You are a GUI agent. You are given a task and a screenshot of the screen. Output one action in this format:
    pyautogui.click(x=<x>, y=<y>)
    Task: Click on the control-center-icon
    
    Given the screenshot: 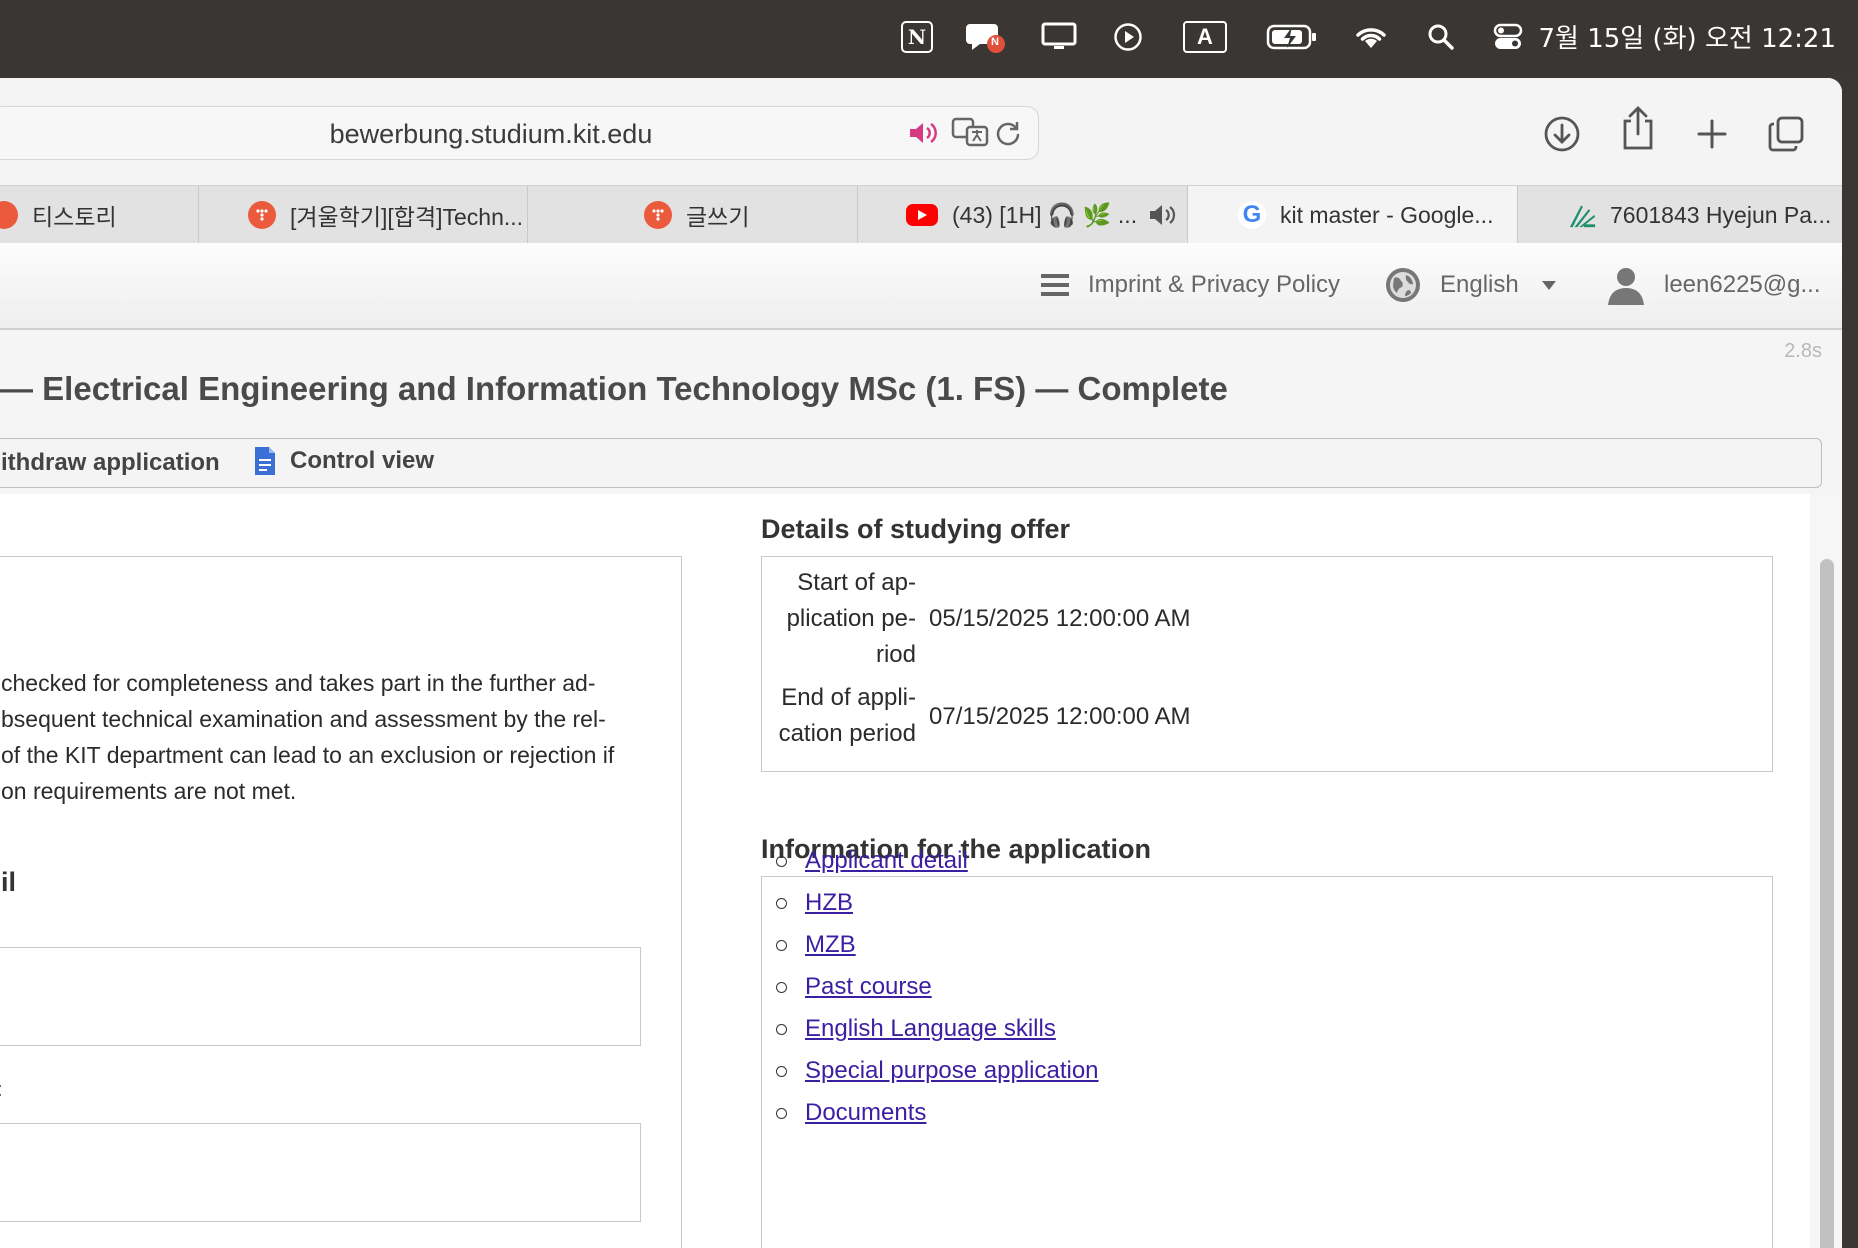 What is the action you would take?
    pyautogui.click(x=1508, y=37)
    